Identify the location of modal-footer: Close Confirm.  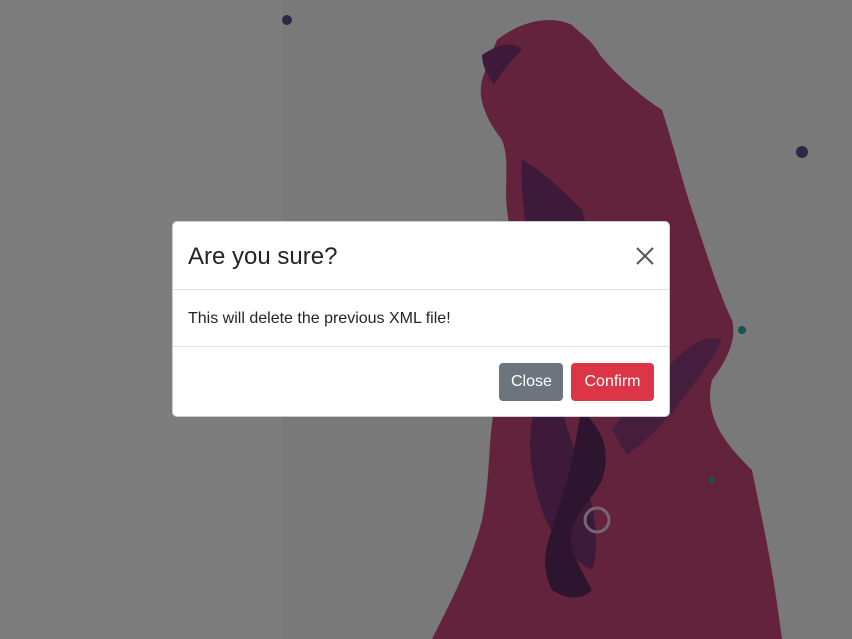
(421, 381).